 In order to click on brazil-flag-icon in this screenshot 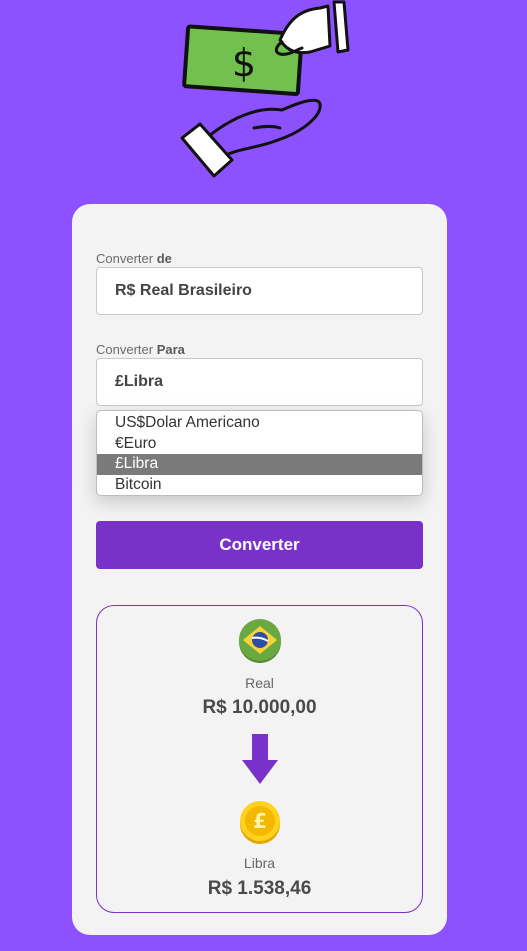, I will do `click(260, 641)`.